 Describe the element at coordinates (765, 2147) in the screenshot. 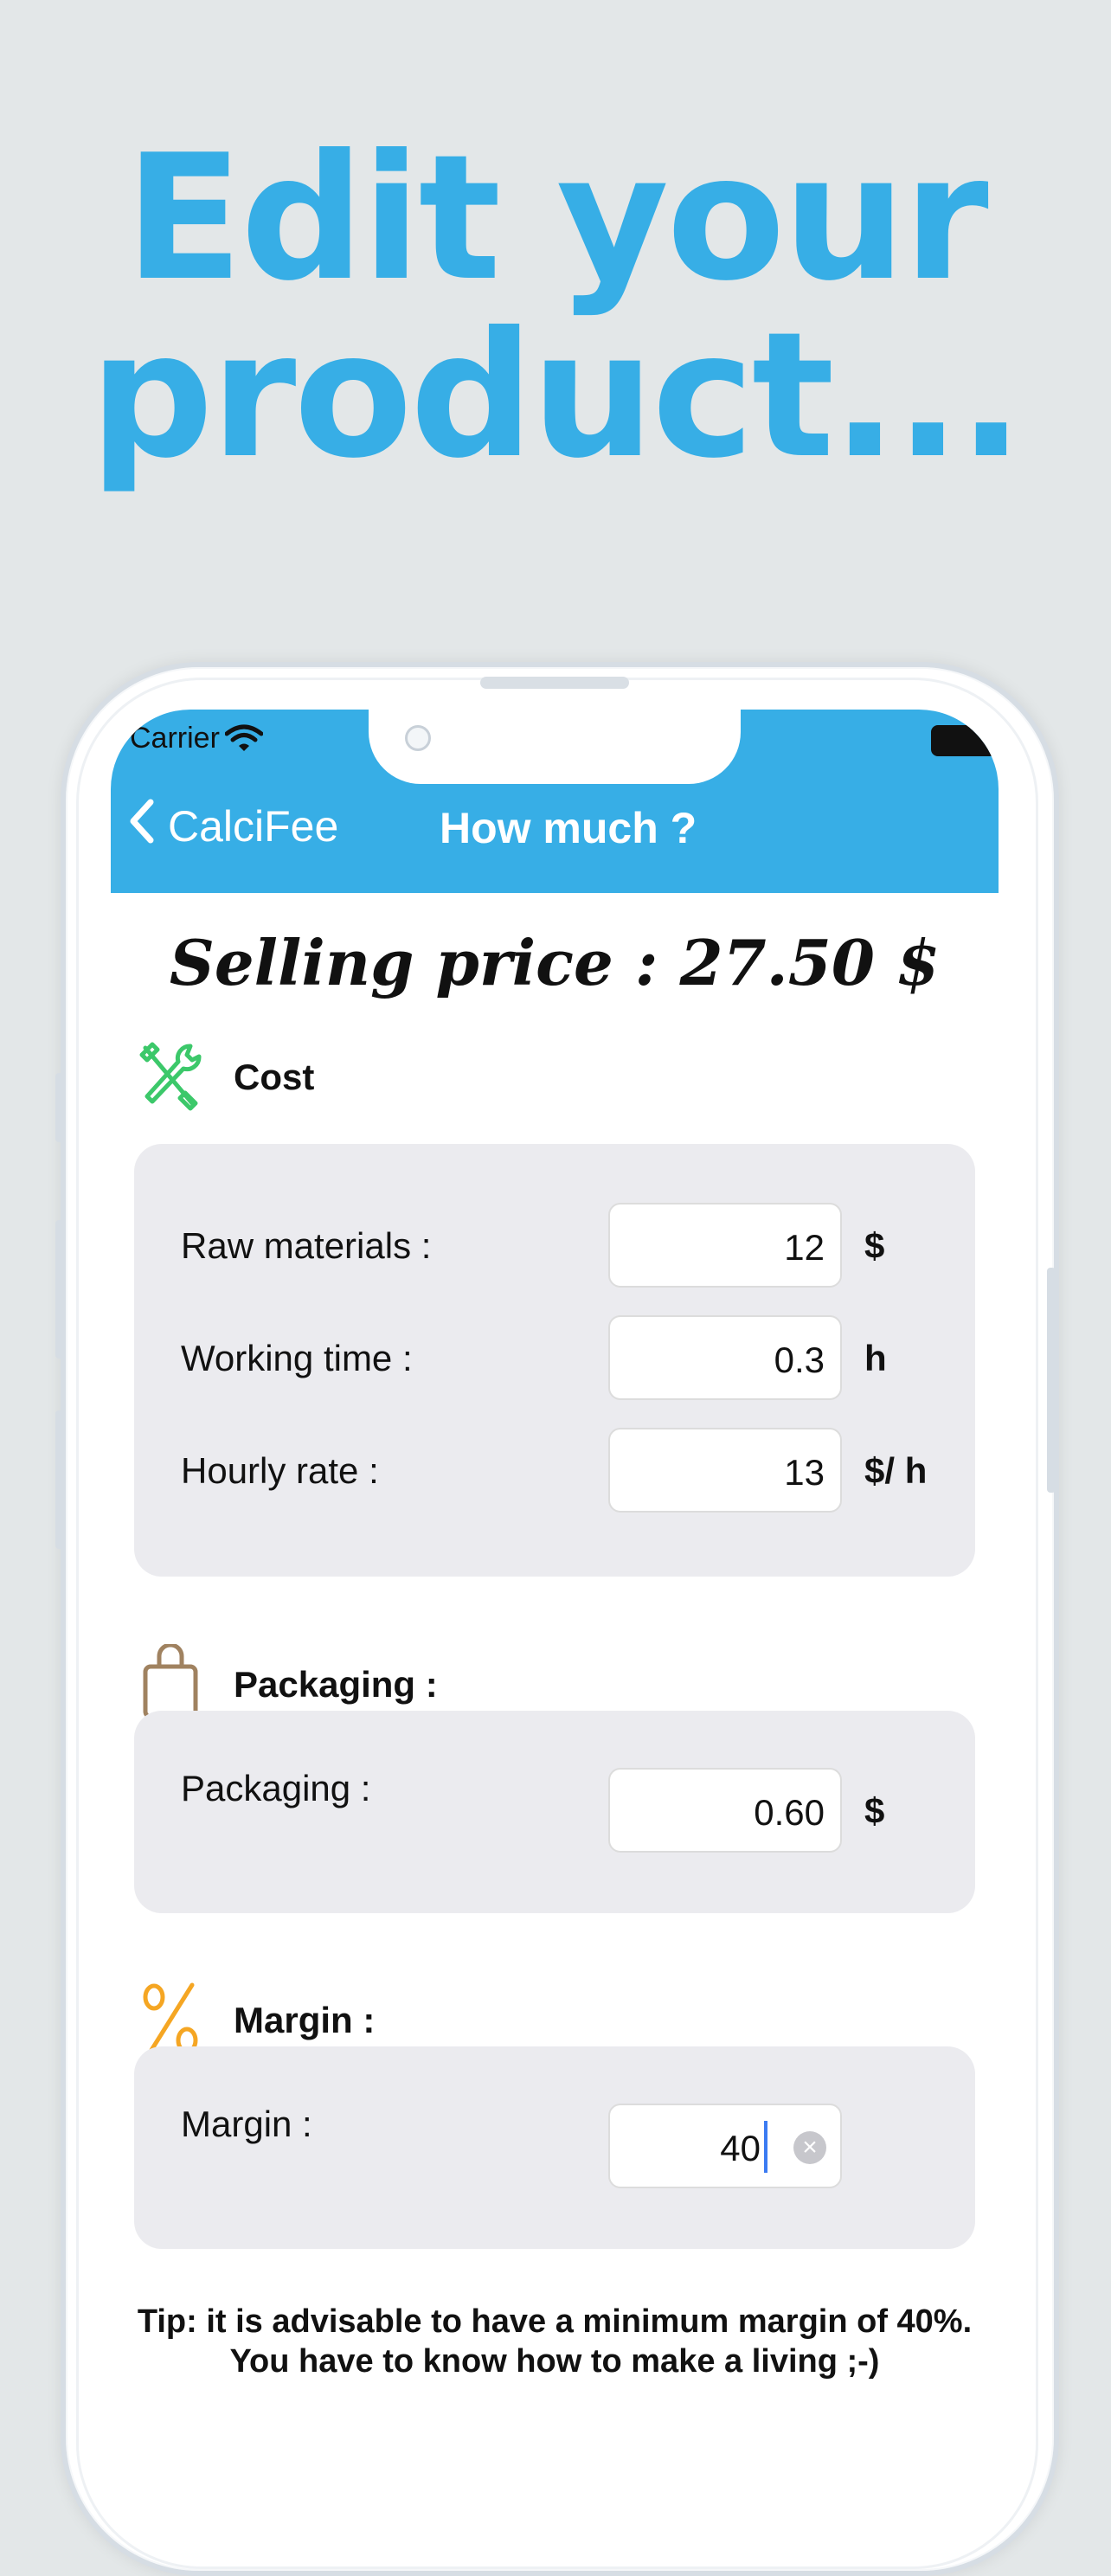

I see `text-cursor` at that location.